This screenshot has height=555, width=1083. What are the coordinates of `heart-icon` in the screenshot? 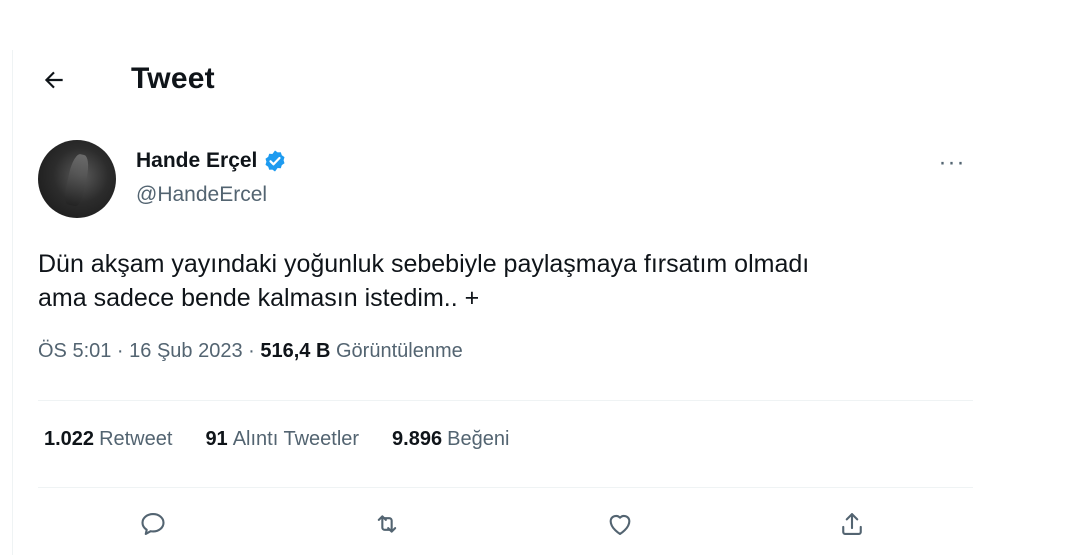 It's located at (620, 524).